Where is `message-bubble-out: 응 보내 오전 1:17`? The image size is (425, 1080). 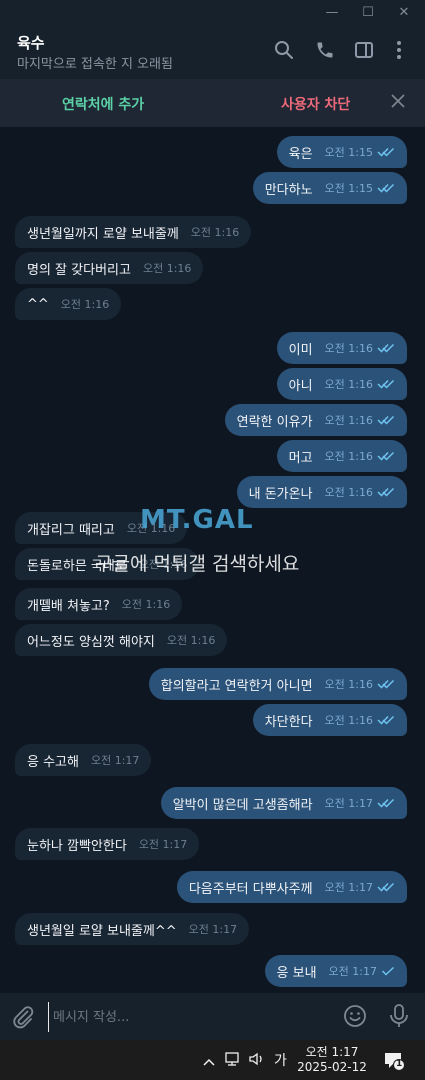
message-bubble-out: 응 보내 오전 1:17 is located at coordinates (335, 971).